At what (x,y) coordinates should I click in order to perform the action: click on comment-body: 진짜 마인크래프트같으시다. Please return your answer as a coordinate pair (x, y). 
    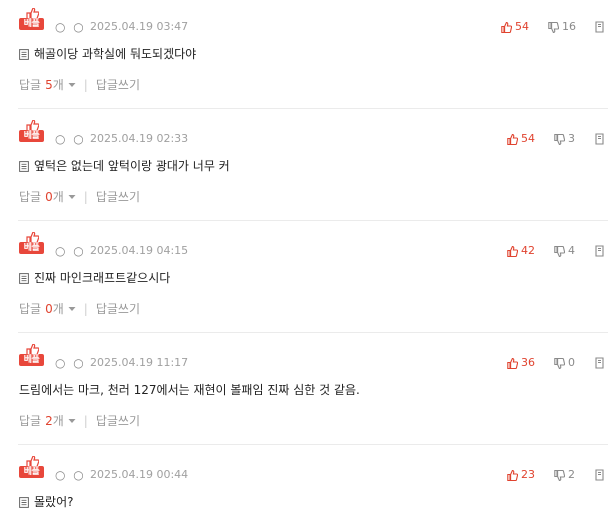
    Looking at the image, I should click on (94, 278).